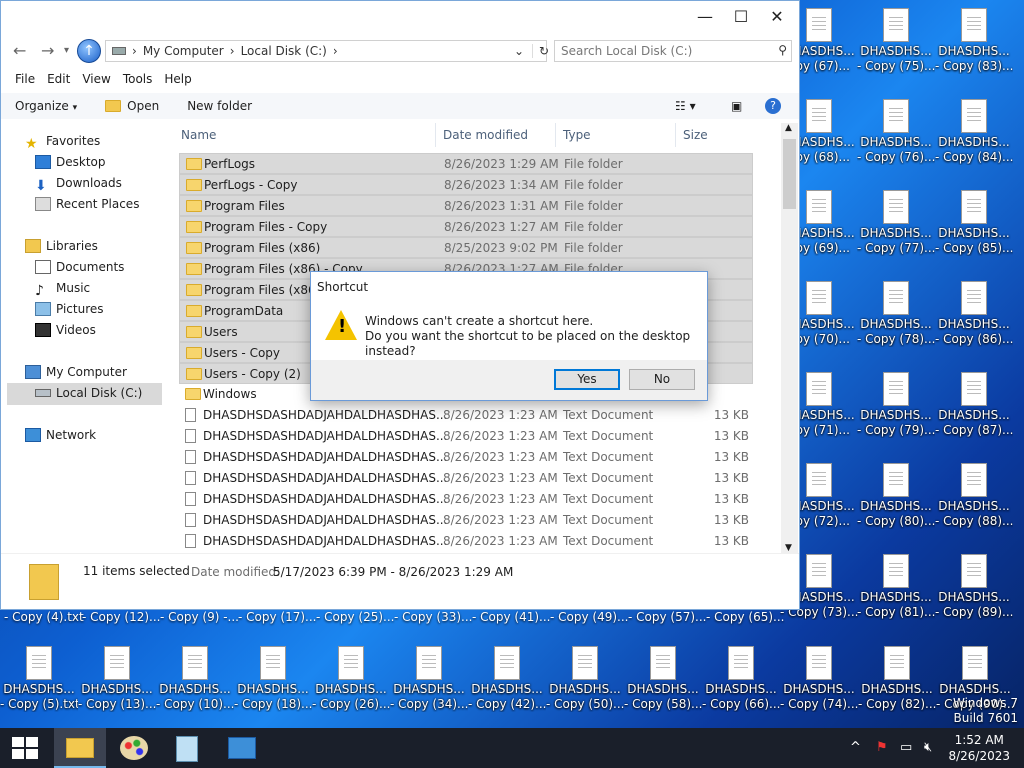  Describe the element at coordinates (705, 17) in the screenshot. I see `minimize-button: —` at that location.